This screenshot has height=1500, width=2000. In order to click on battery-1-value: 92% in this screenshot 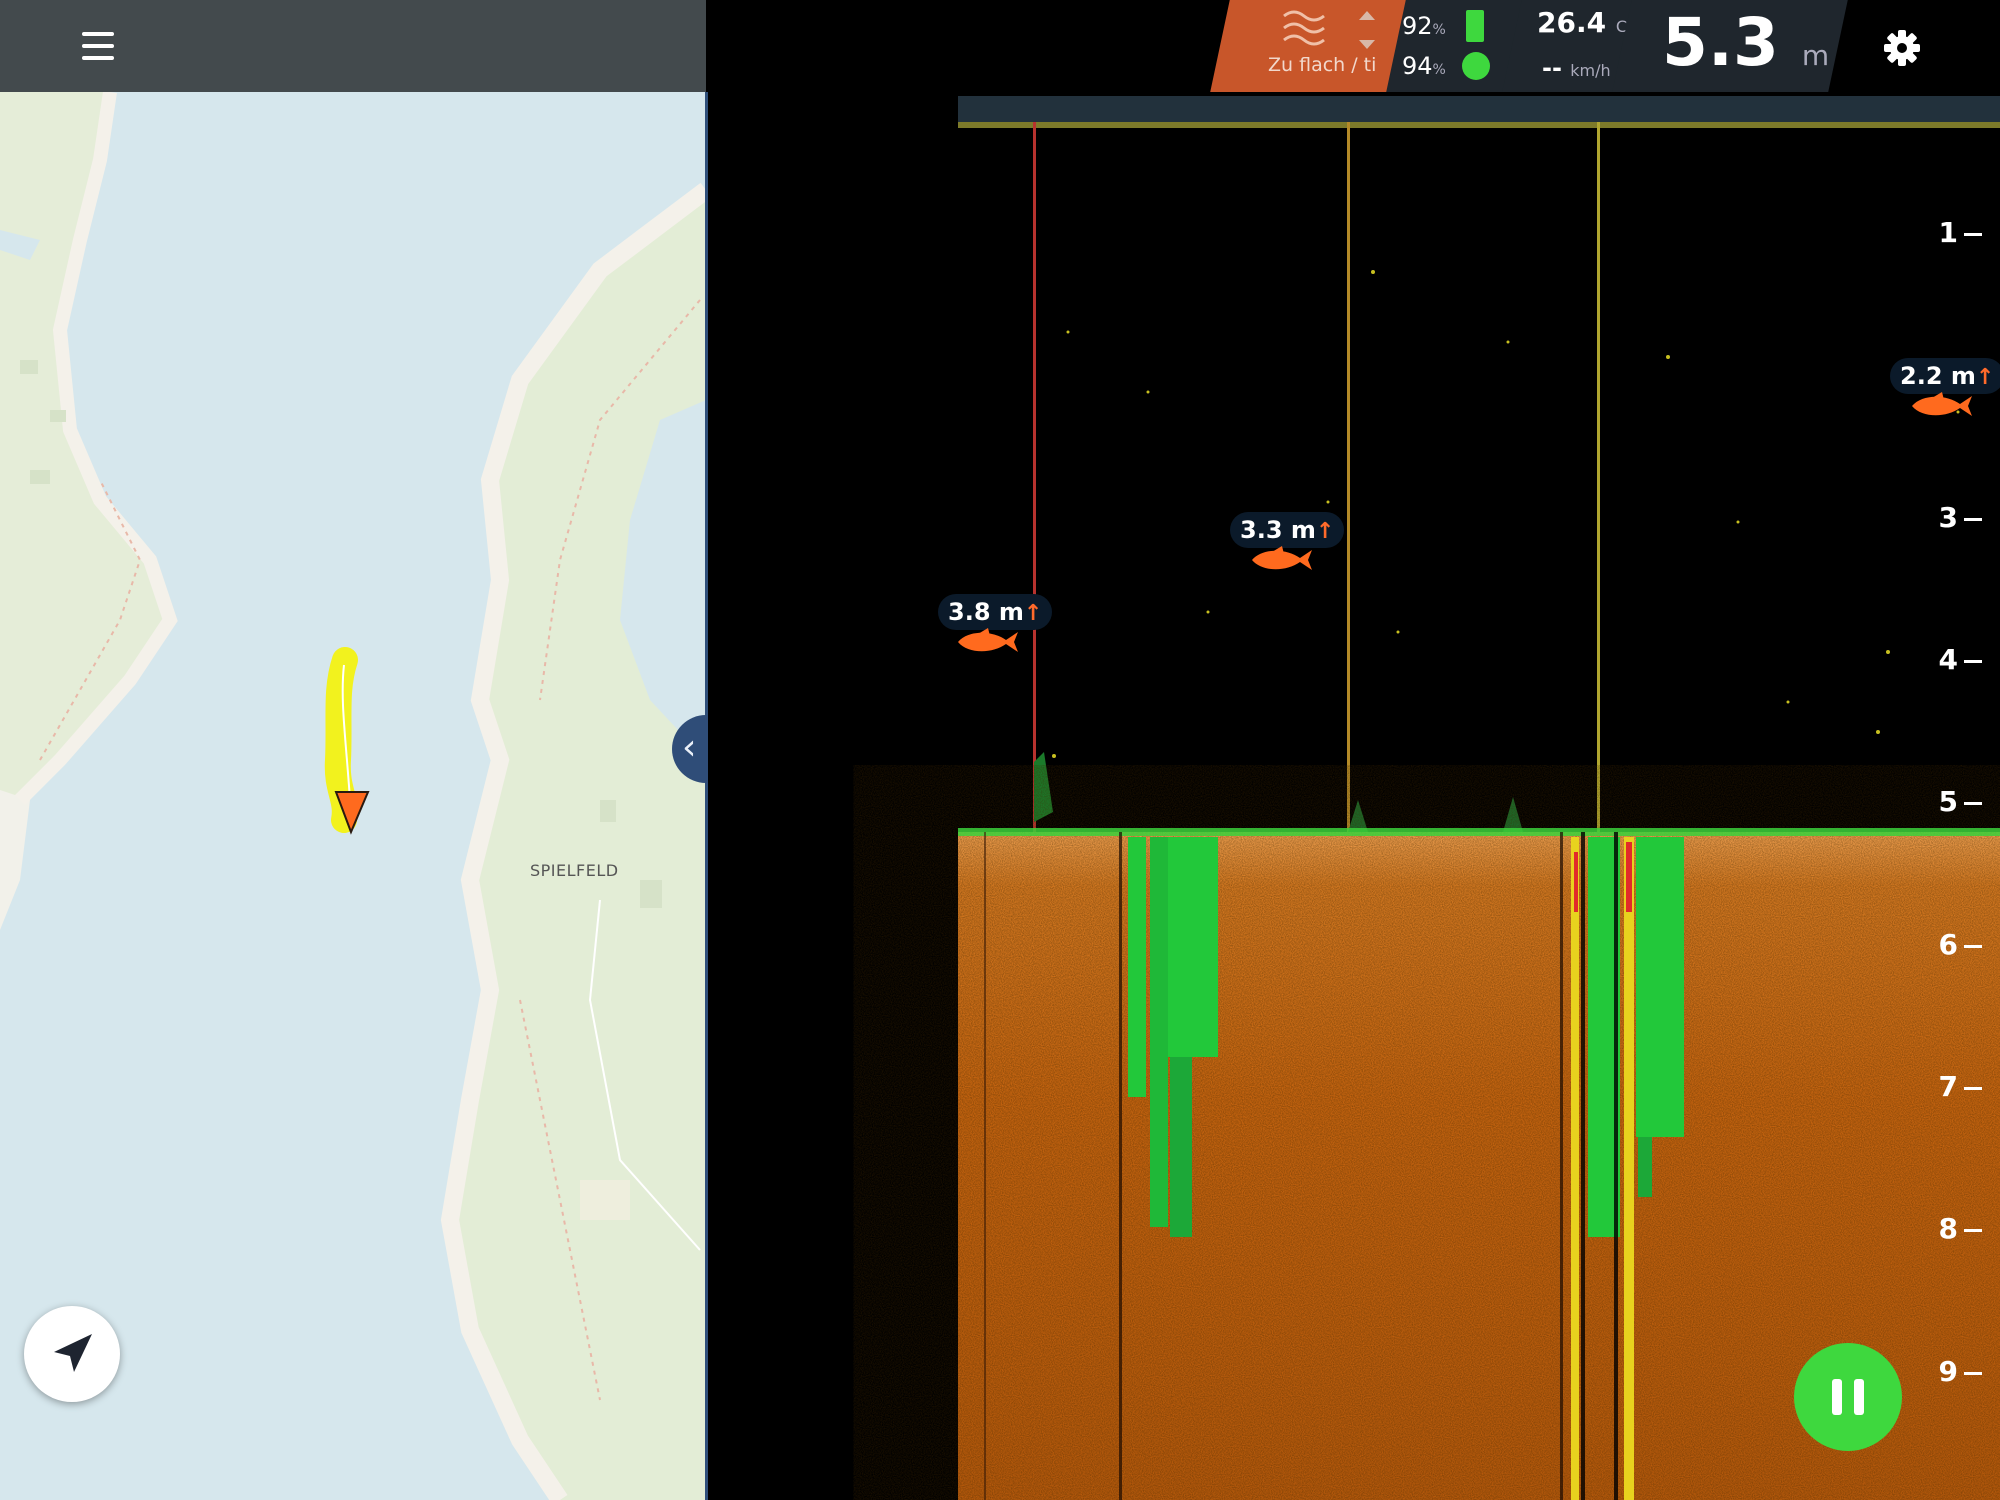, I will do `click(1424, 26)`.